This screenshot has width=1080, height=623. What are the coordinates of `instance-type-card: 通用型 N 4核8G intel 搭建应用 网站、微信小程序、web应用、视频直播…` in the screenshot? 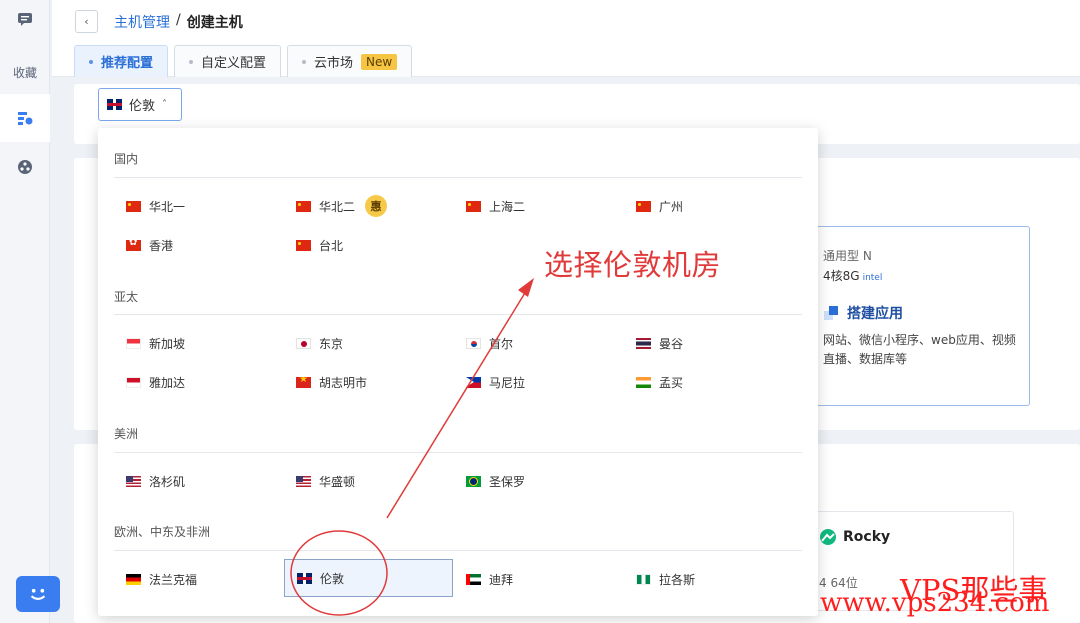 It's located at (921, 316).